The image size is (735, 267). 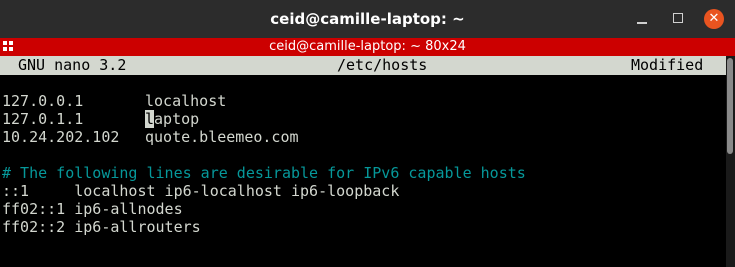 I want to click on minimize-button, so click(x=642, y=19).